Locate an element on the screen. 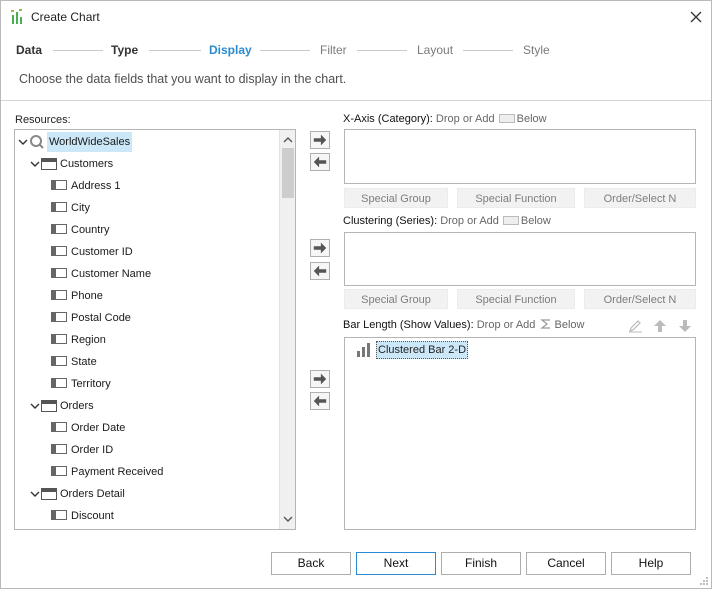  resize-grip-icon is located at coordinates (704, 581).